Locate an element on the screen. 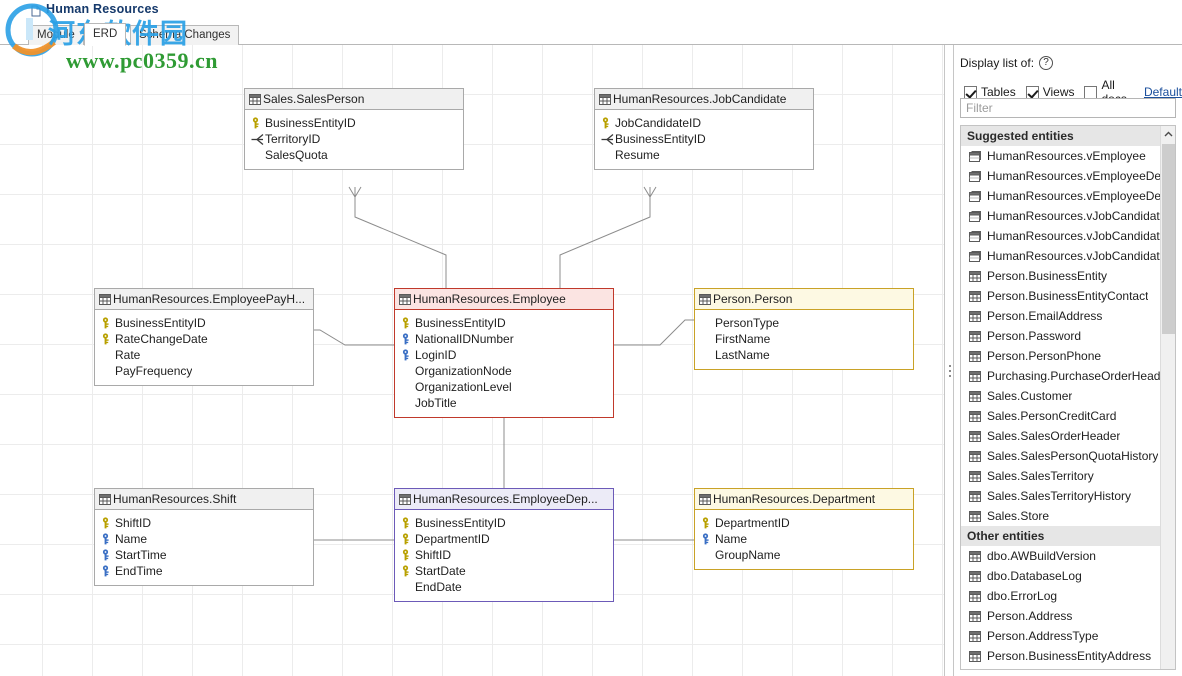 Image resolution: width=1182 pixels, height=676 pixels. entity-header-person: Person.Person is located at coordinates (804, 299).